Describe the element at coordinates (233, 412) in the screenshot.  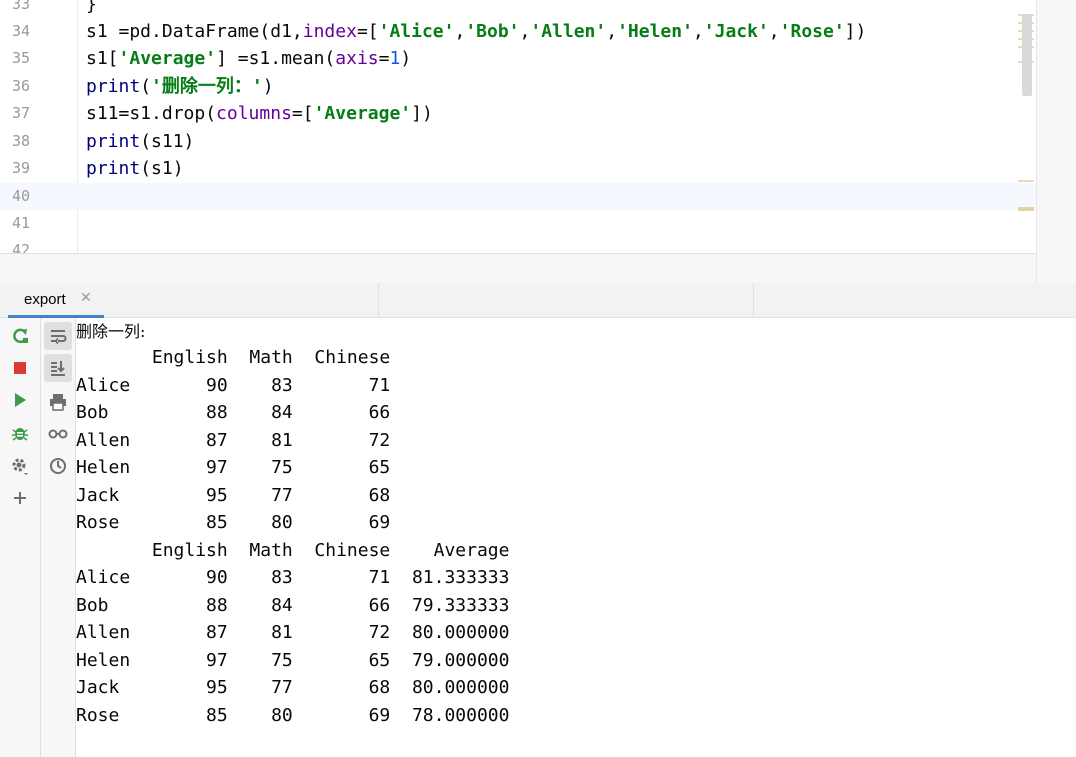
I see `table-row: Bob 88 84 66` at that location.